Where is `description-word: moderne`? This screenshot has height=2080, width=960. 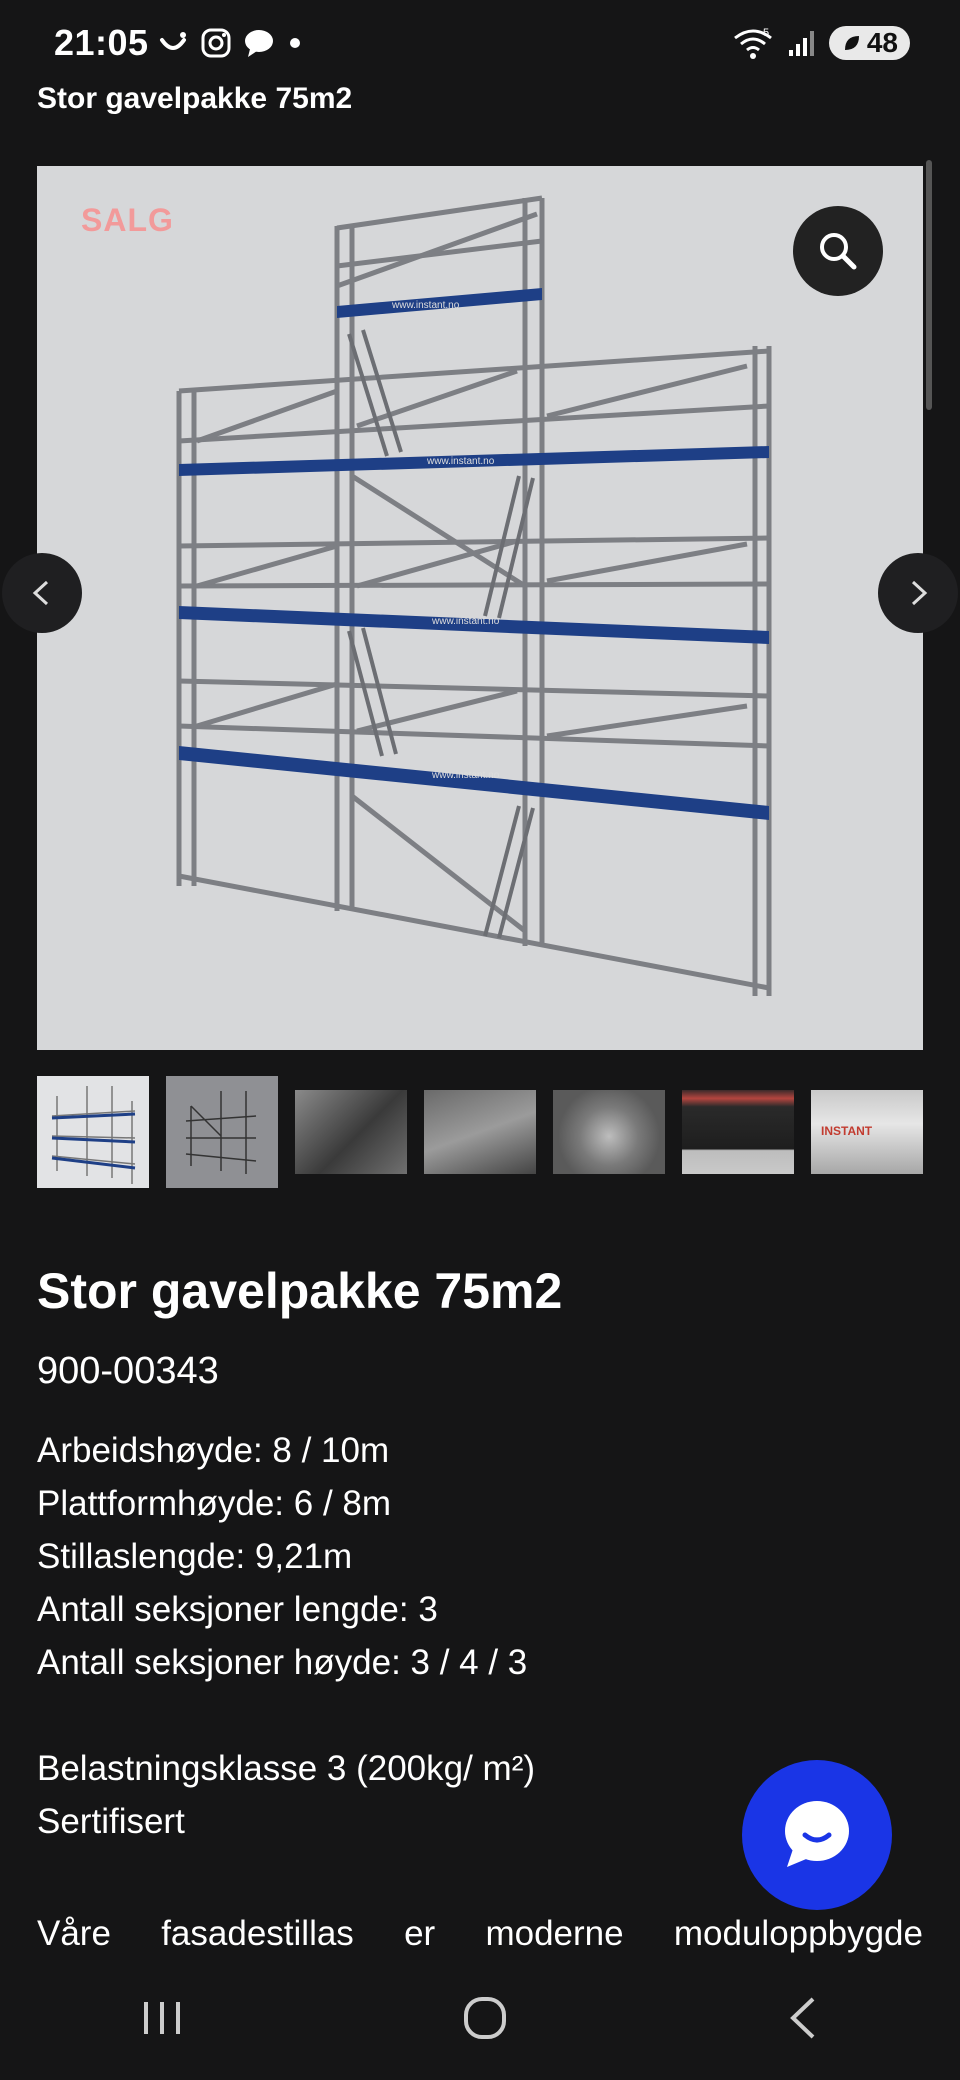 description-word: moderne is located at coordinates (554, 1933).